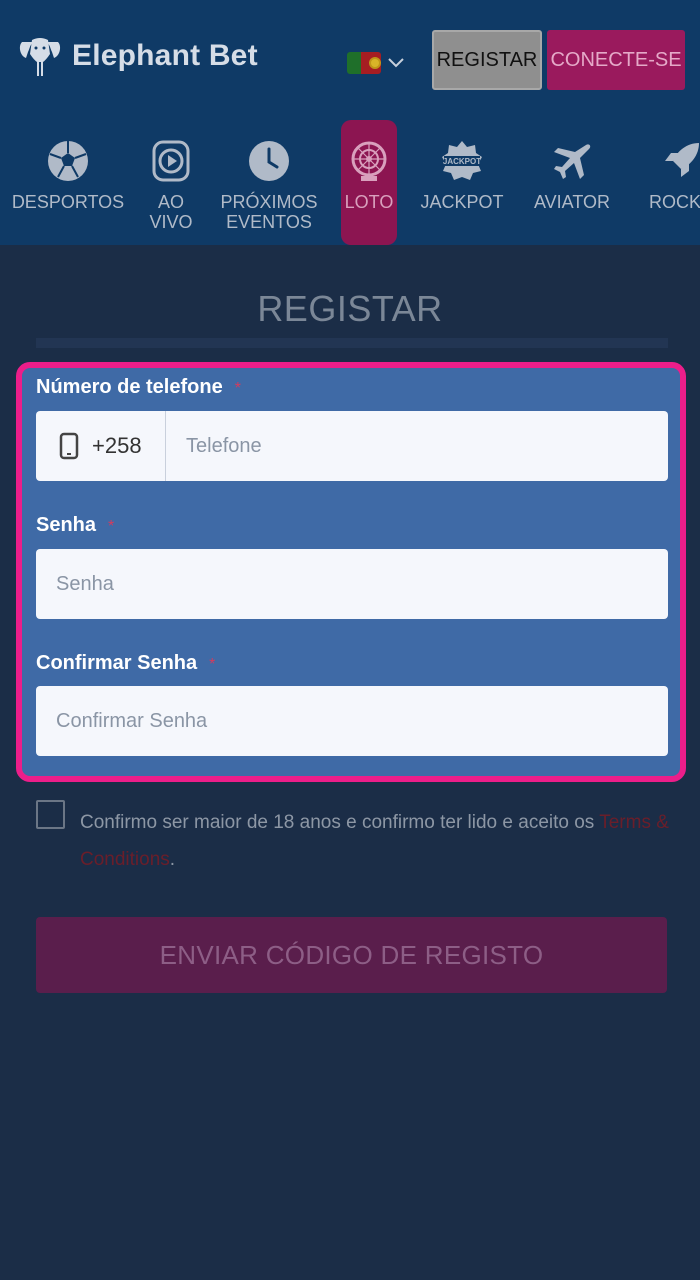 This screenshot has width=700, height=1280. What do you see at coordinates (369, 161) in the screenshot?
I see `lottery-wheel-icon` at bounding box center [369, 161].